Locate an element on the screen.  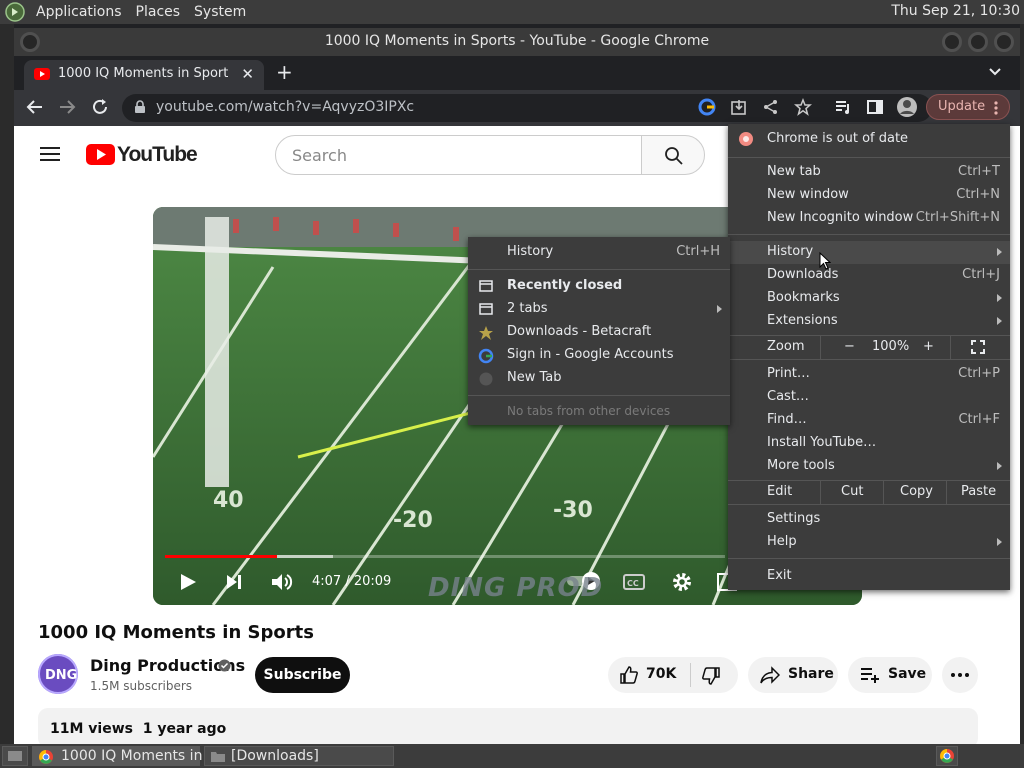
taskbar: 1000 IQ Moments in... [Downloads] is located at coordinates (512, 756).